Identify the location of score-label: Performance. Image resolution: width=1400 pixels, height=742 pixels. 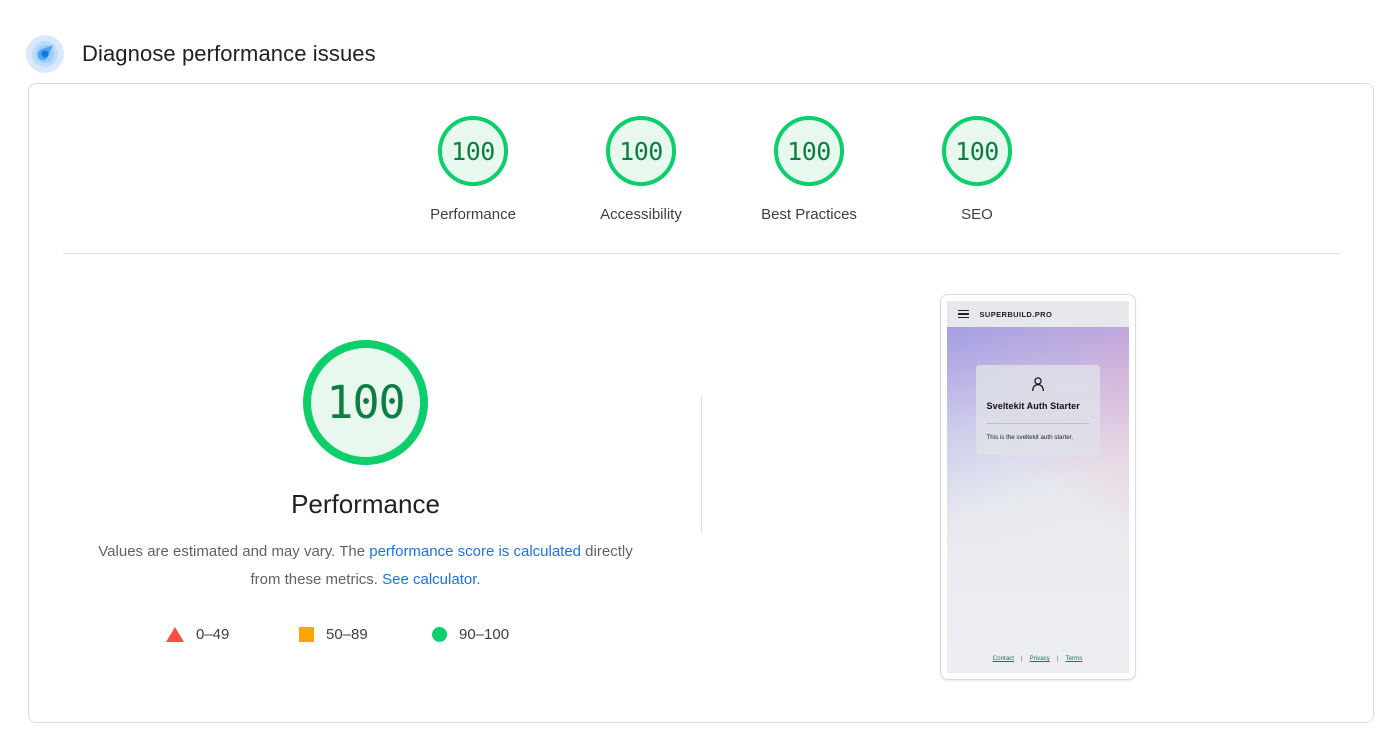
(473, 214).